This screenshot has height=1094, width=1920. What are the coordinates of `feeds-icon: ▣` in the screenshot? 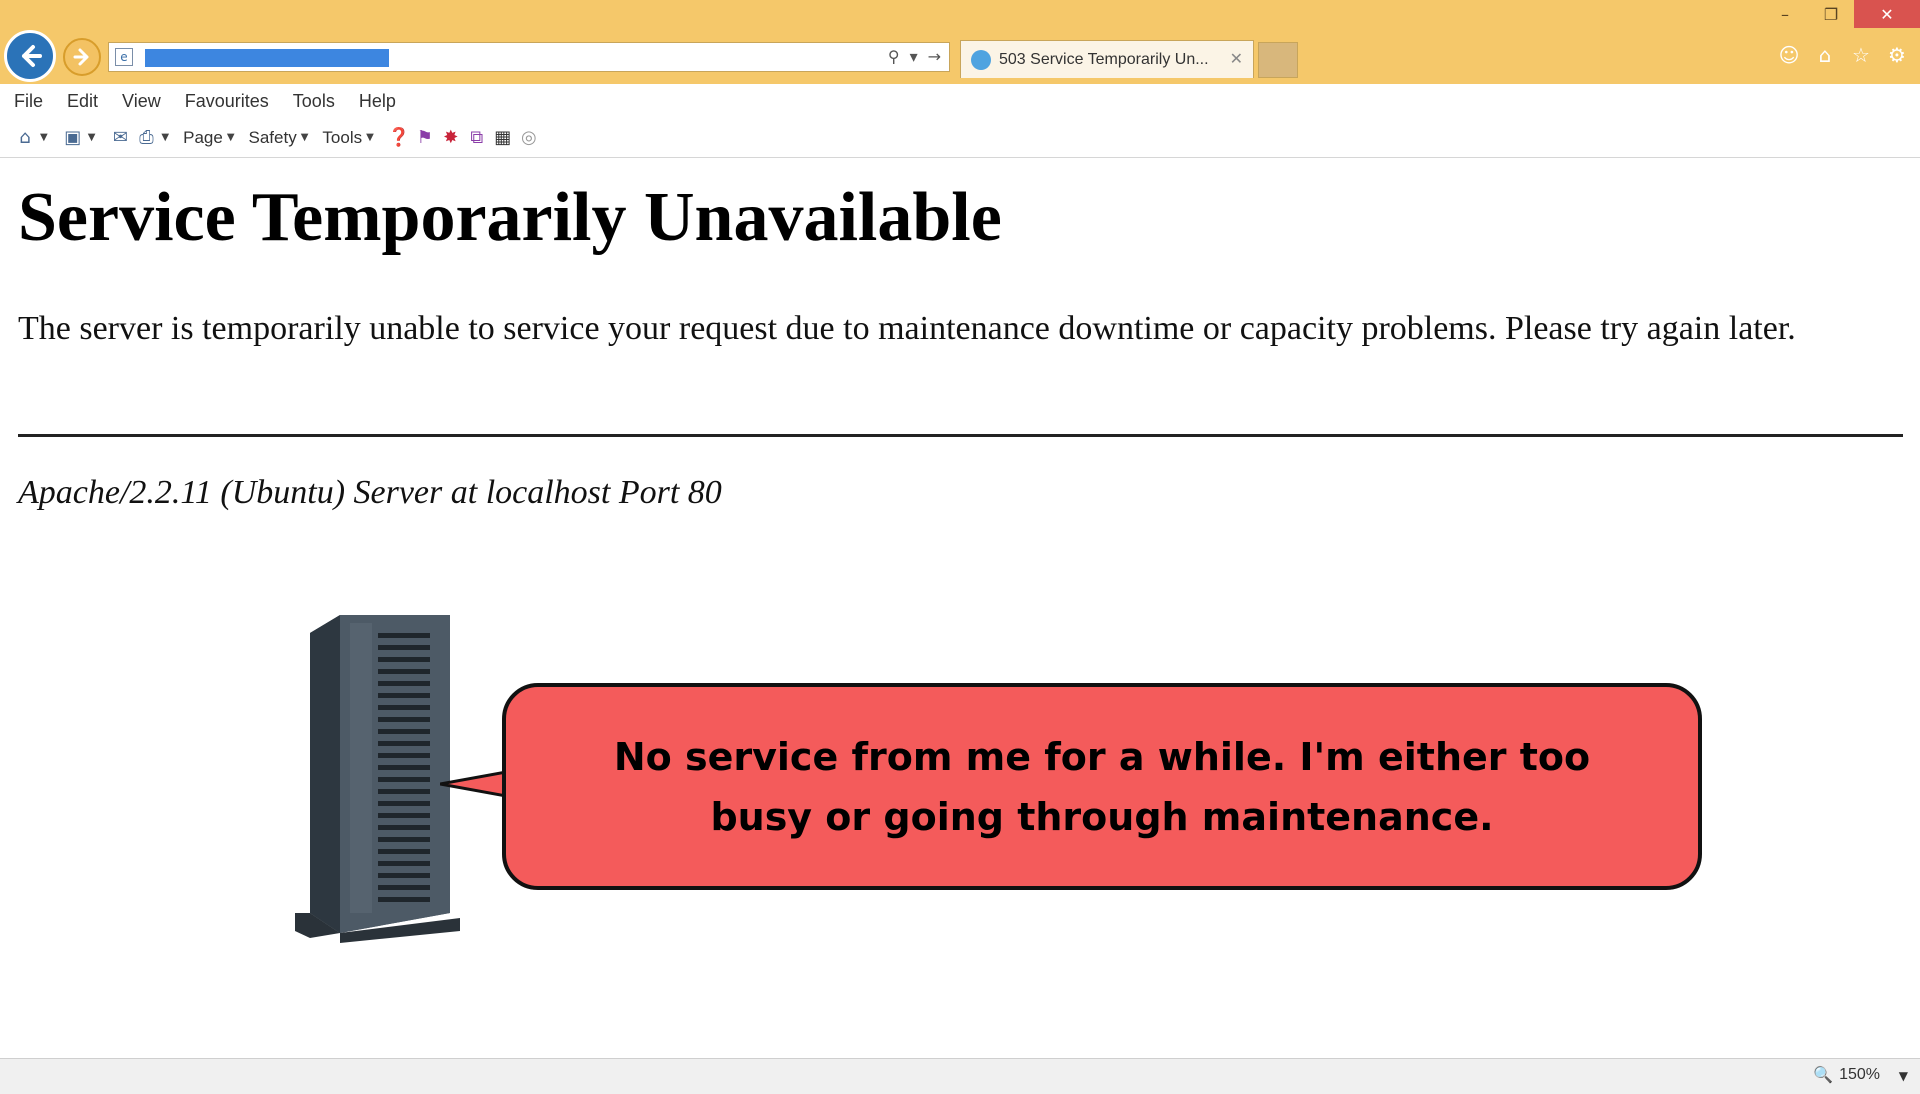 It's located at (73, 138).